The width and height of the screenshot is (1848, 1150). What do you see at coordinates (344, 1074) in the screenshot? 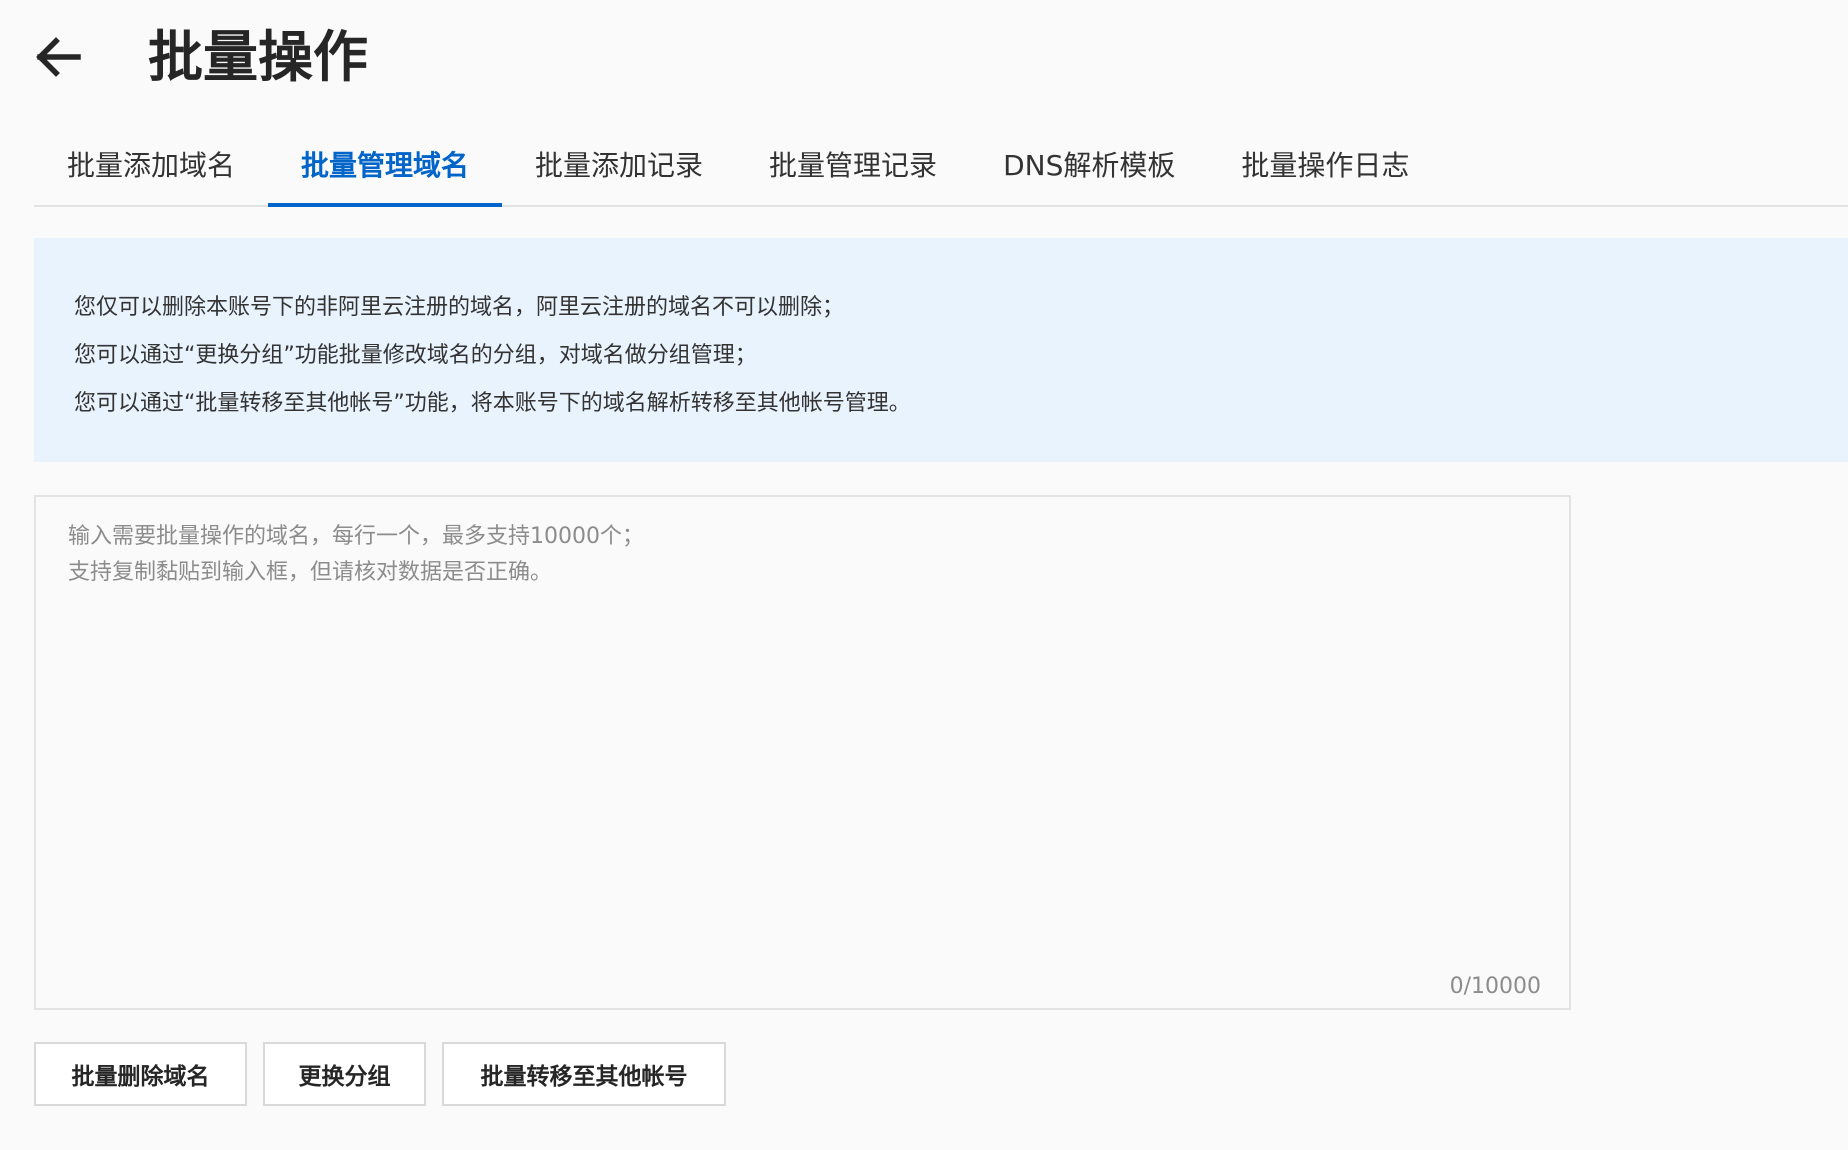
I see `change-group-button: 更换分组` at bounding box center [344, 1074].